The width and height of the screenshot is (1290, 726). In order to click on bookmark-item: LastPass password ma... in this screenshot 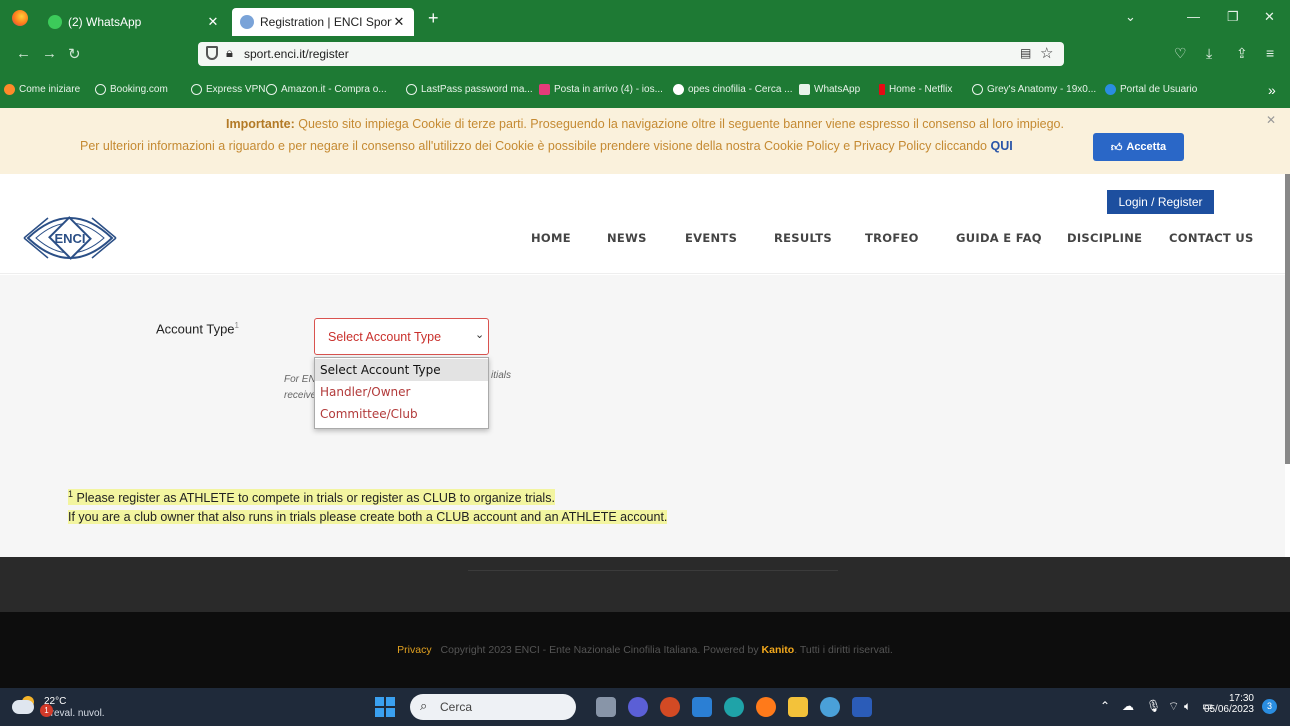, I will do `click(469, 89)`.